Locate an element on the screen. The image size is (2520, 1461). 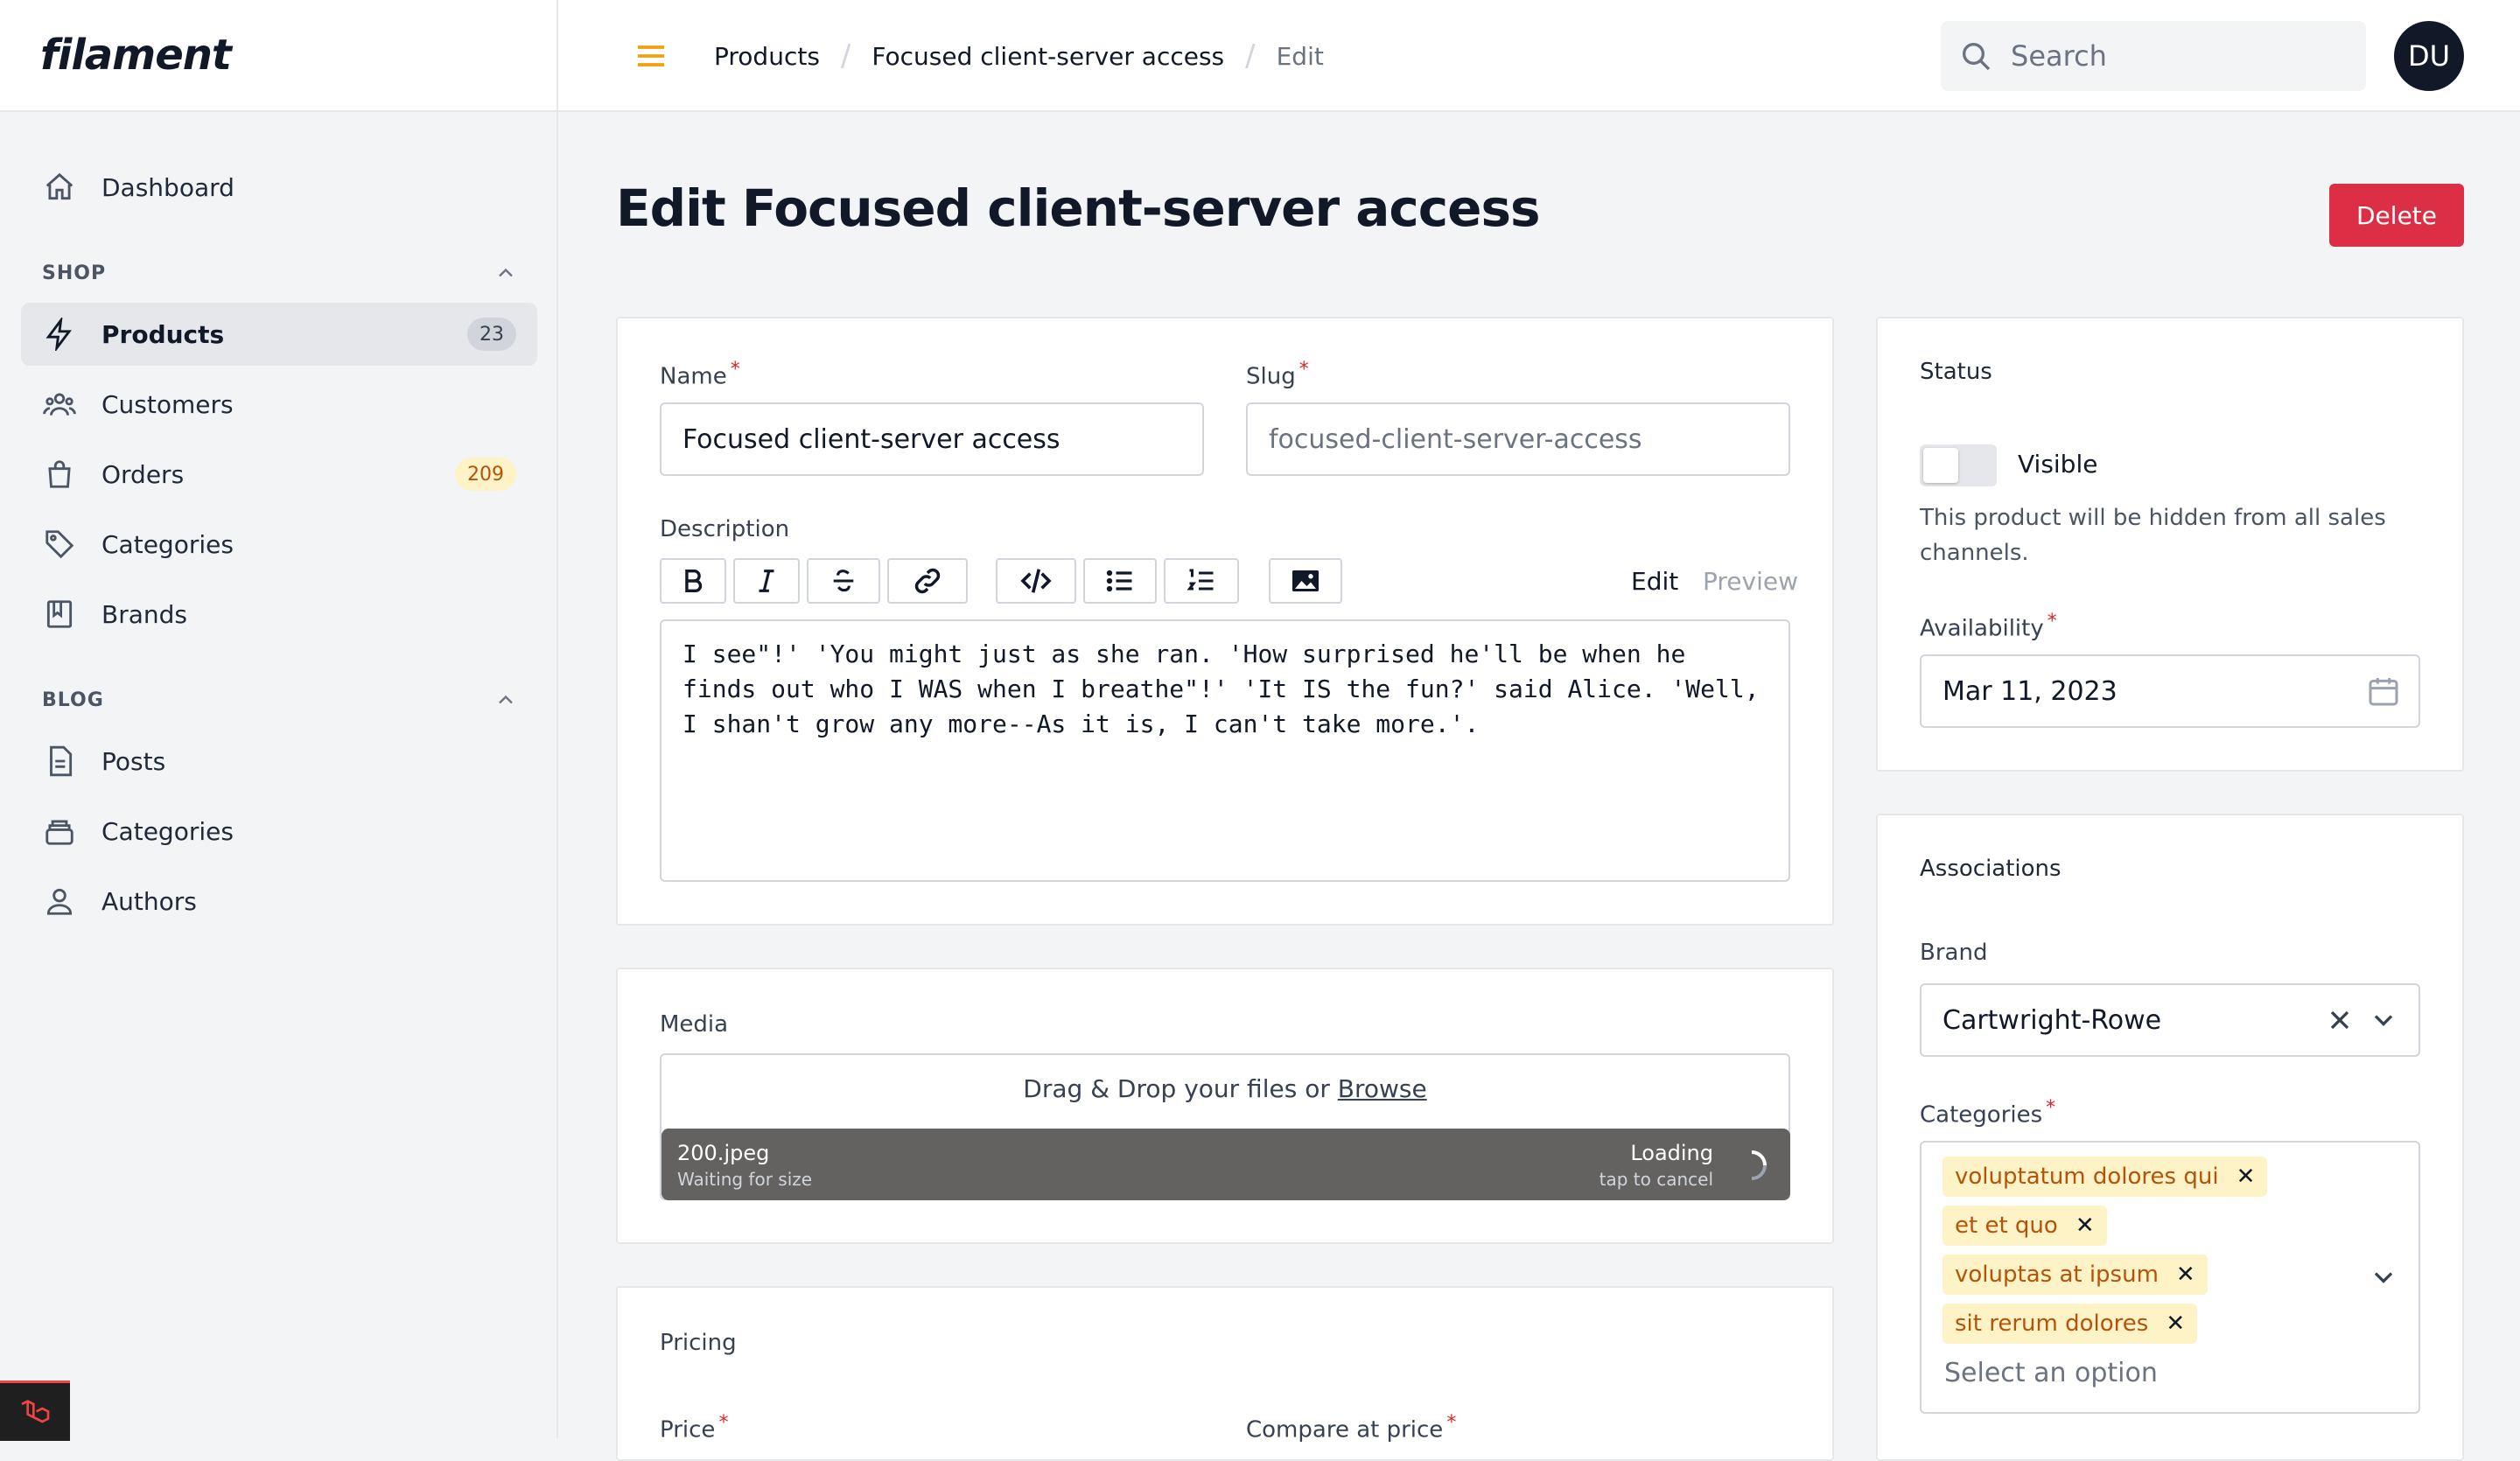
pricing-card is located at coordinates (1225, 1373).